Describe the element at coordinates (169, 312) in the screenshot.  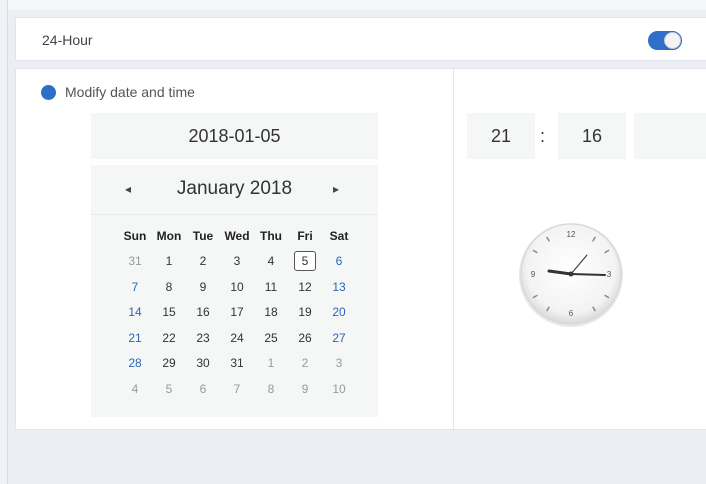
I see `calendar-day: 15` at that location.